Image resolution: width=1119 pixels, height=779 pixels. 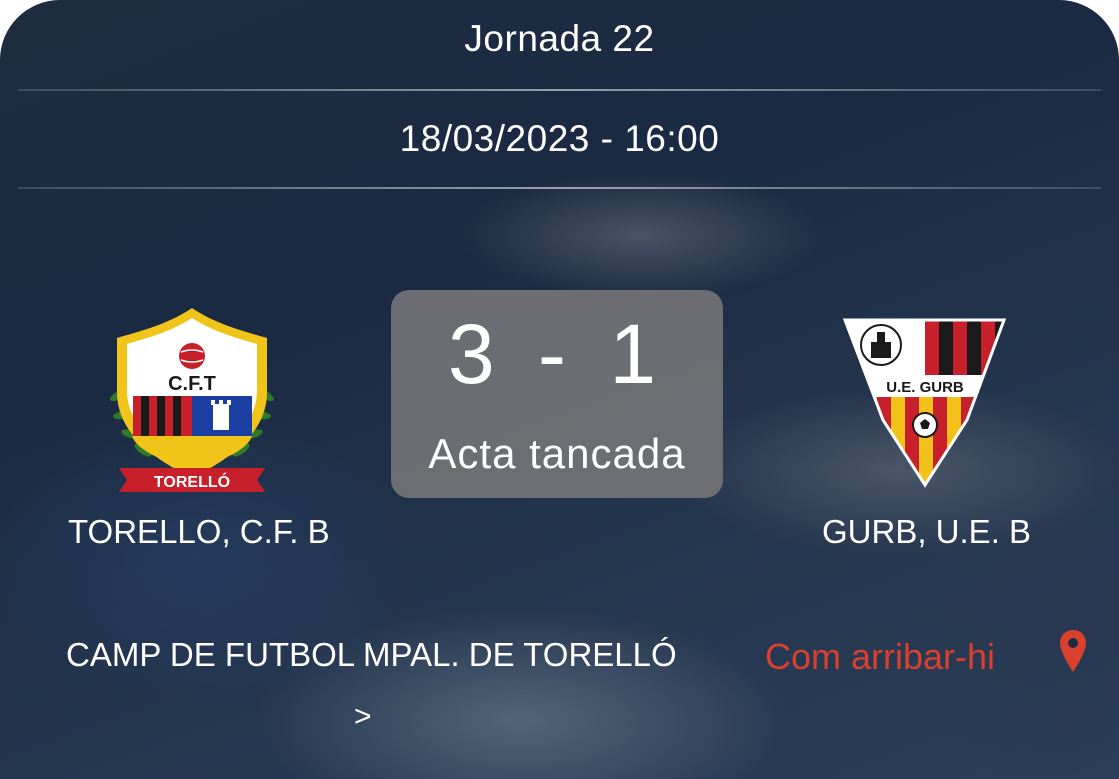 I want to click on home-team: C.F.T TORELLÓ, so click(x=192, y=397).